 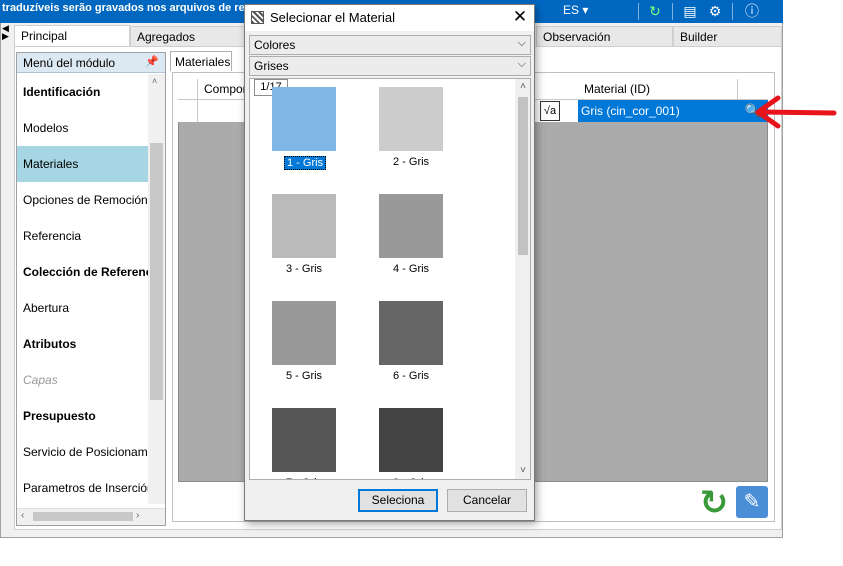 I want to click on dialog-title: Selecionar el Material, so click(x=333, y=17).